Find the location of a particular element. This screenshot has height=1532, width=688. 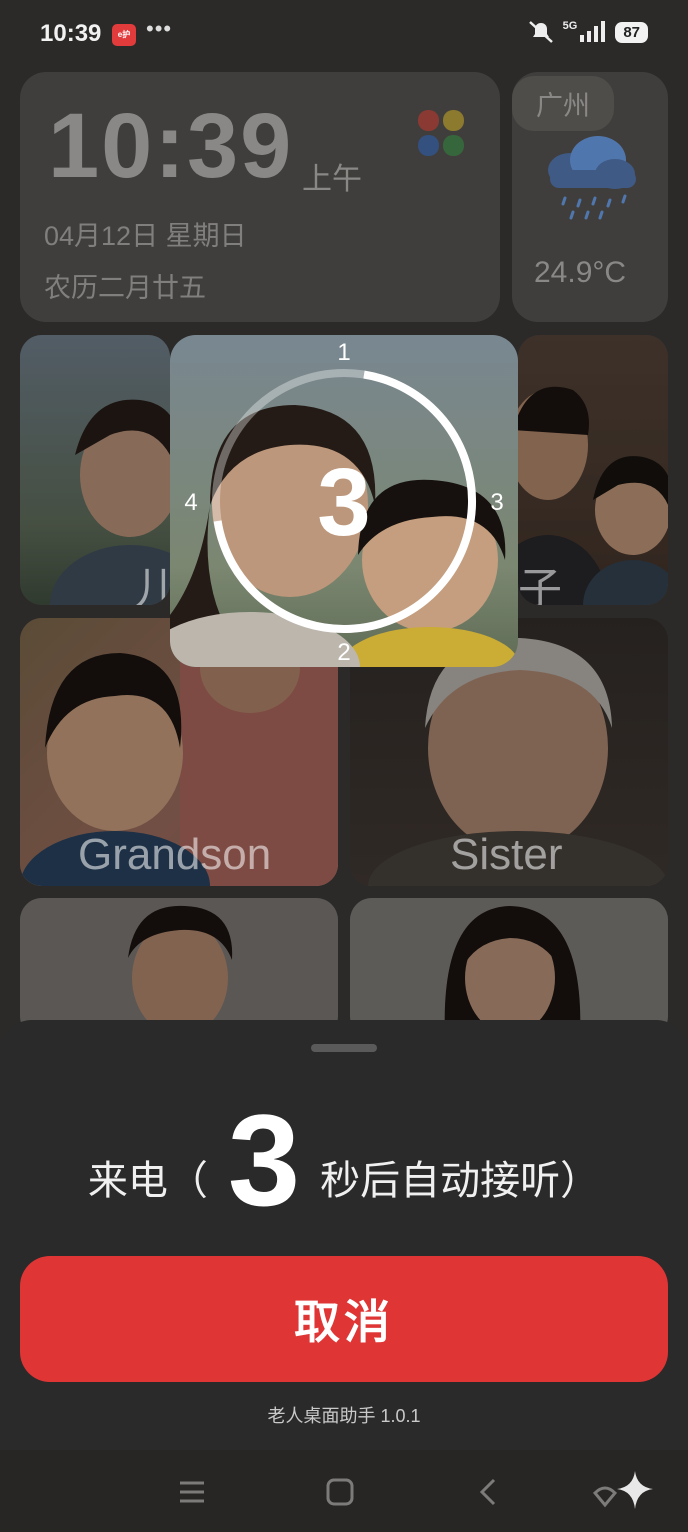

contact-tile-man is located at coordinates (179, 968).